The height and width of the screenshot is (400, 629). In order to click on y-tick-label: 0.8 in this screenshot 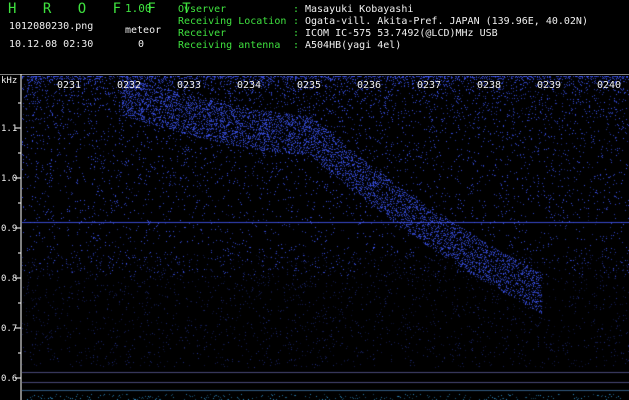, I will do `click(9, 279)`.